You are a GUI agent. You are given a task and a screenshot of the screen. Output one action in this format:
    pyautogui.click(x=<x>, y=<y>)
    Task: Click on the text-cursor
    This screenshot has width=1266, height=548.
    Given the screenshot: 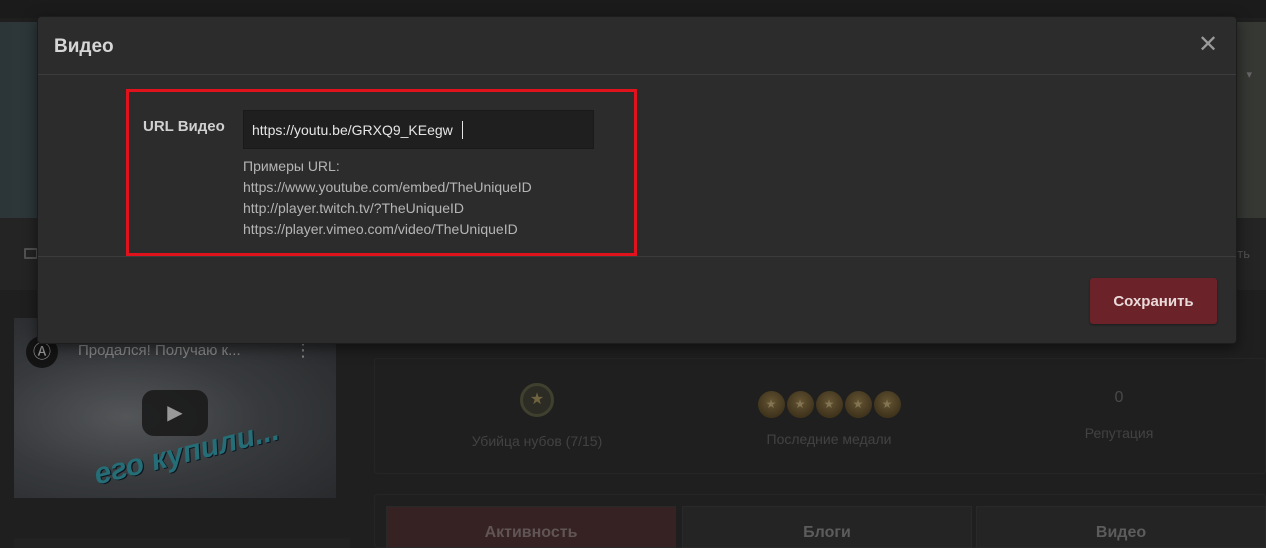 What is the action you would take?
    pyautogui.click(x=462, y=130)
    